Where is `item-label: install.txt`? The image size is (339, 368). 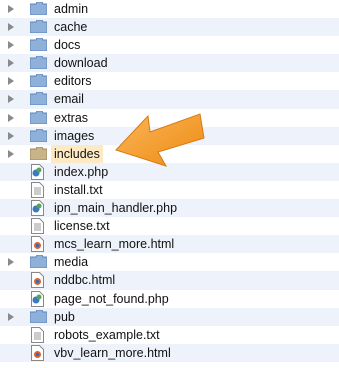 item-label: install.txt is located at coordinates (78, 189).